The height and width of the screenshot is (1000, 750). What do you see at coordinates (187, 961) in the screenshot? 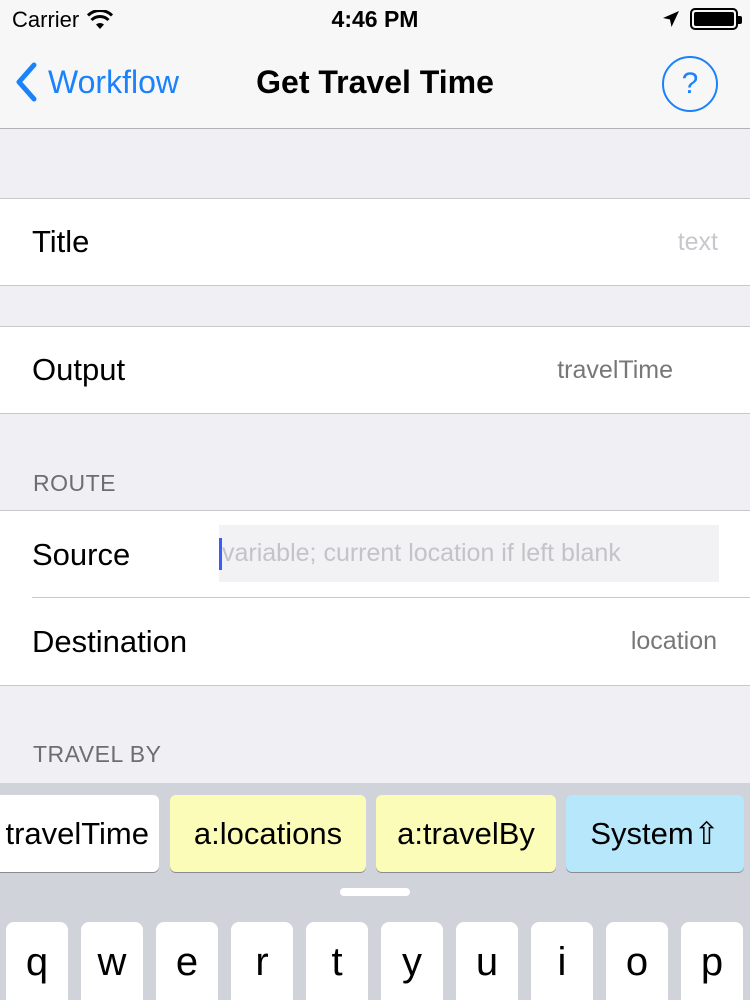
I see `key-e: e` at bounding box center [187, 961].